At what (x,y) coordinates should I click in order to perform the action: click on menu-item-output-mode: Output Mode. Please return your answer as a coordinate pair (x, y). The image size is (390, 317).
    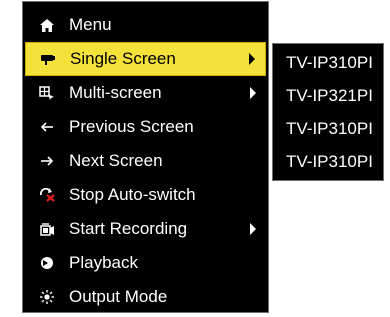
    Looking at the image, I should click on (145, 297).